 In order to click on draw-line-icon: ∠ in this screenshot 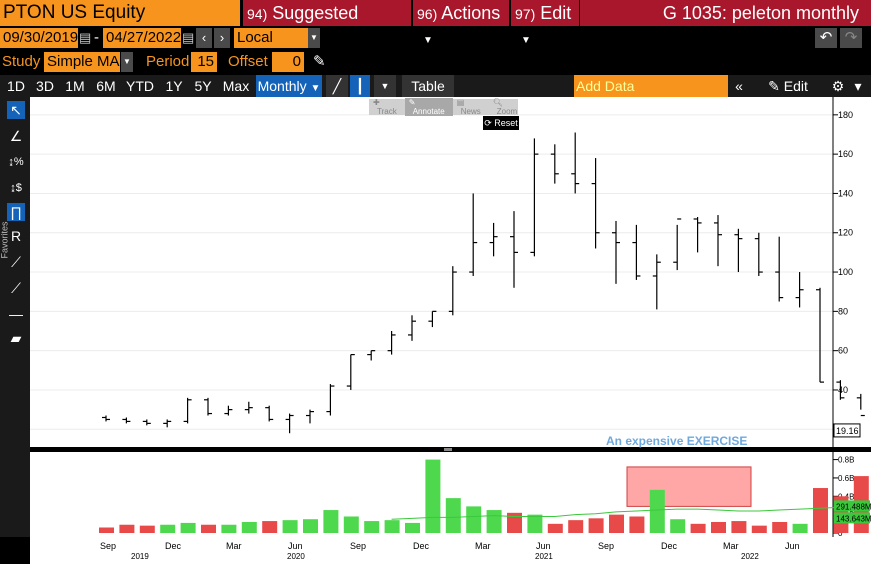, I will do `click(16, 136)`.